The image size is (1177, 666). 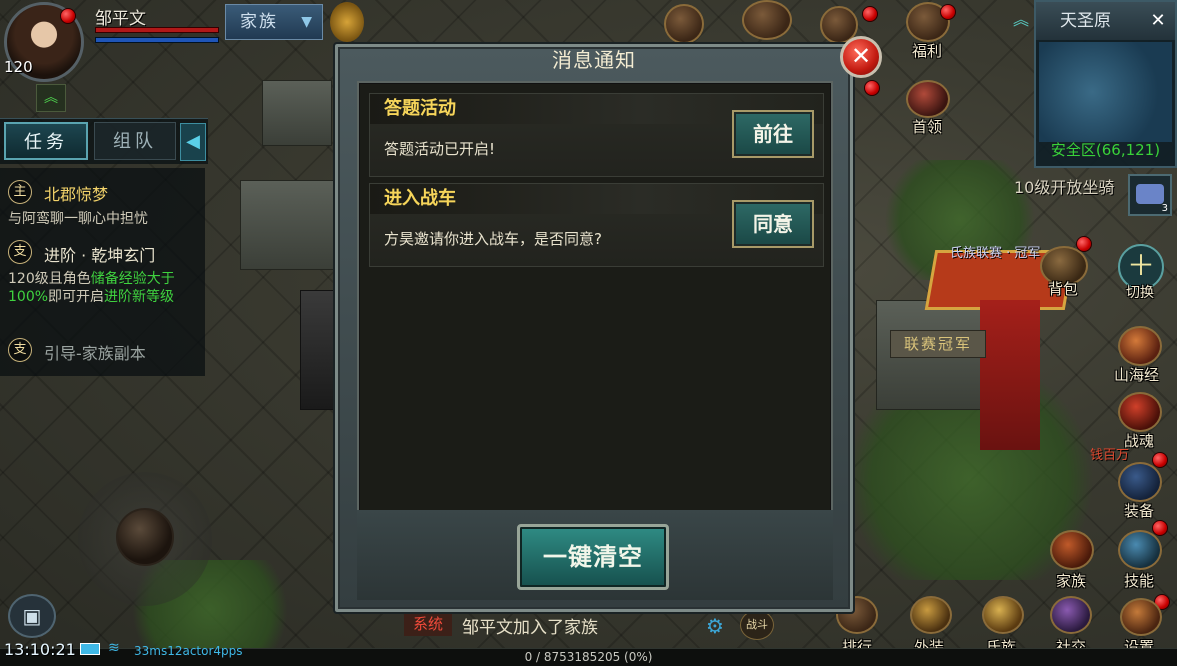 I want to click on quest-title: 引导-家族副本, so click(x=95, y=353).